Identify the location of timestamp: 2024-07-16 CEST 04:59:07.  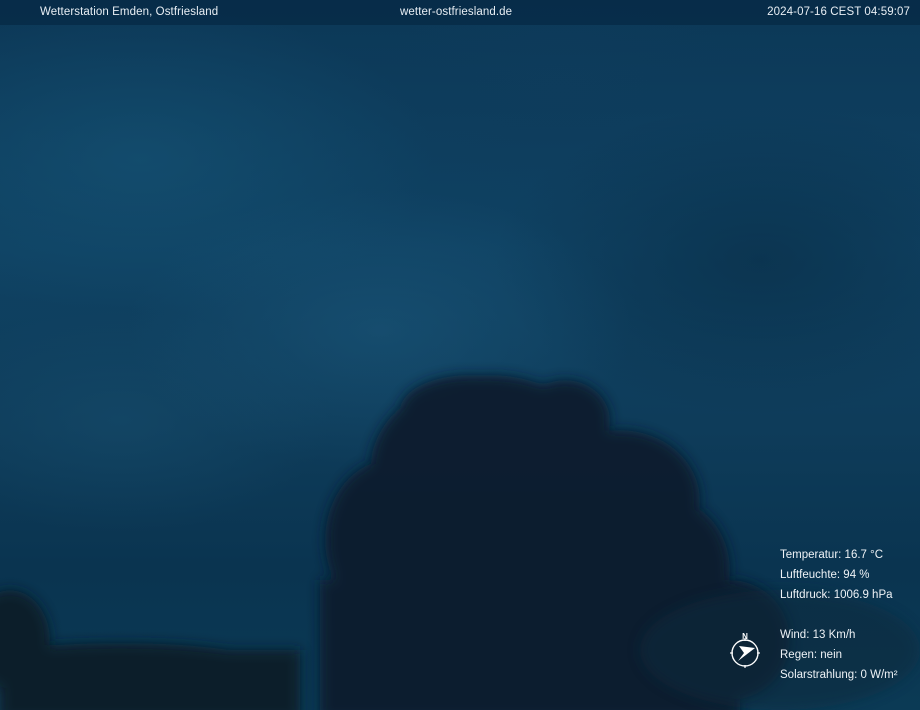
(838, 12).